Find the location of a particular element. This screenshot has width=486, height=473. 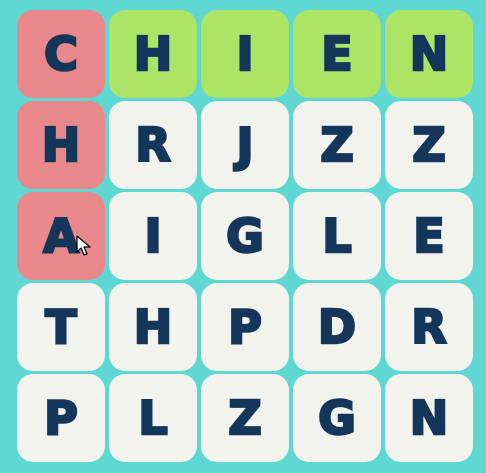

letter-tile-r1-c2: H is located at coordinates (153, 54).